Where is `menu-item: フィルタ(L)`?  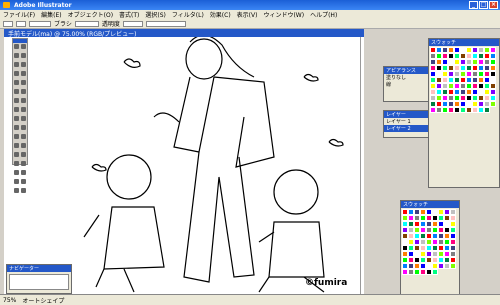 menu-item: フィルタ(L) is located at coordinates (188, 14).